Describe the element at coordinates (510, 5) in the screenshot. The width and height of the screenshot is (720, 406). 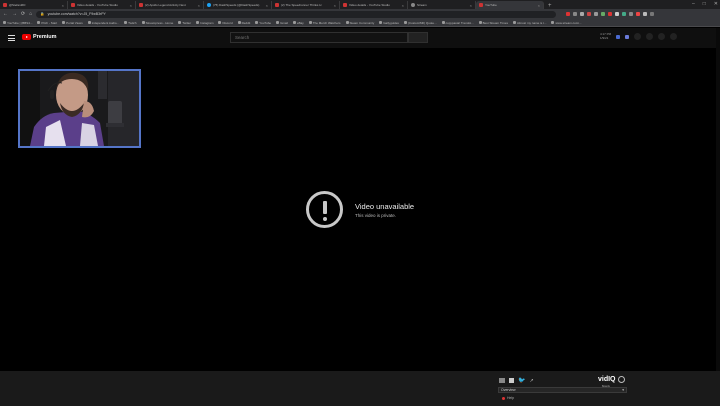
I see `browser-tab: YouTube ×` at that location.